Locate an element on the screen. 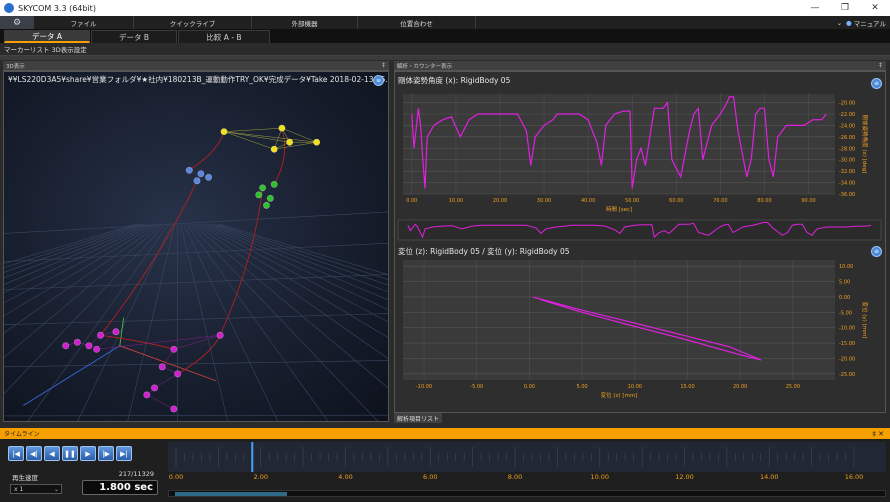  minimize-button: — is located at coordinates (815, 8).